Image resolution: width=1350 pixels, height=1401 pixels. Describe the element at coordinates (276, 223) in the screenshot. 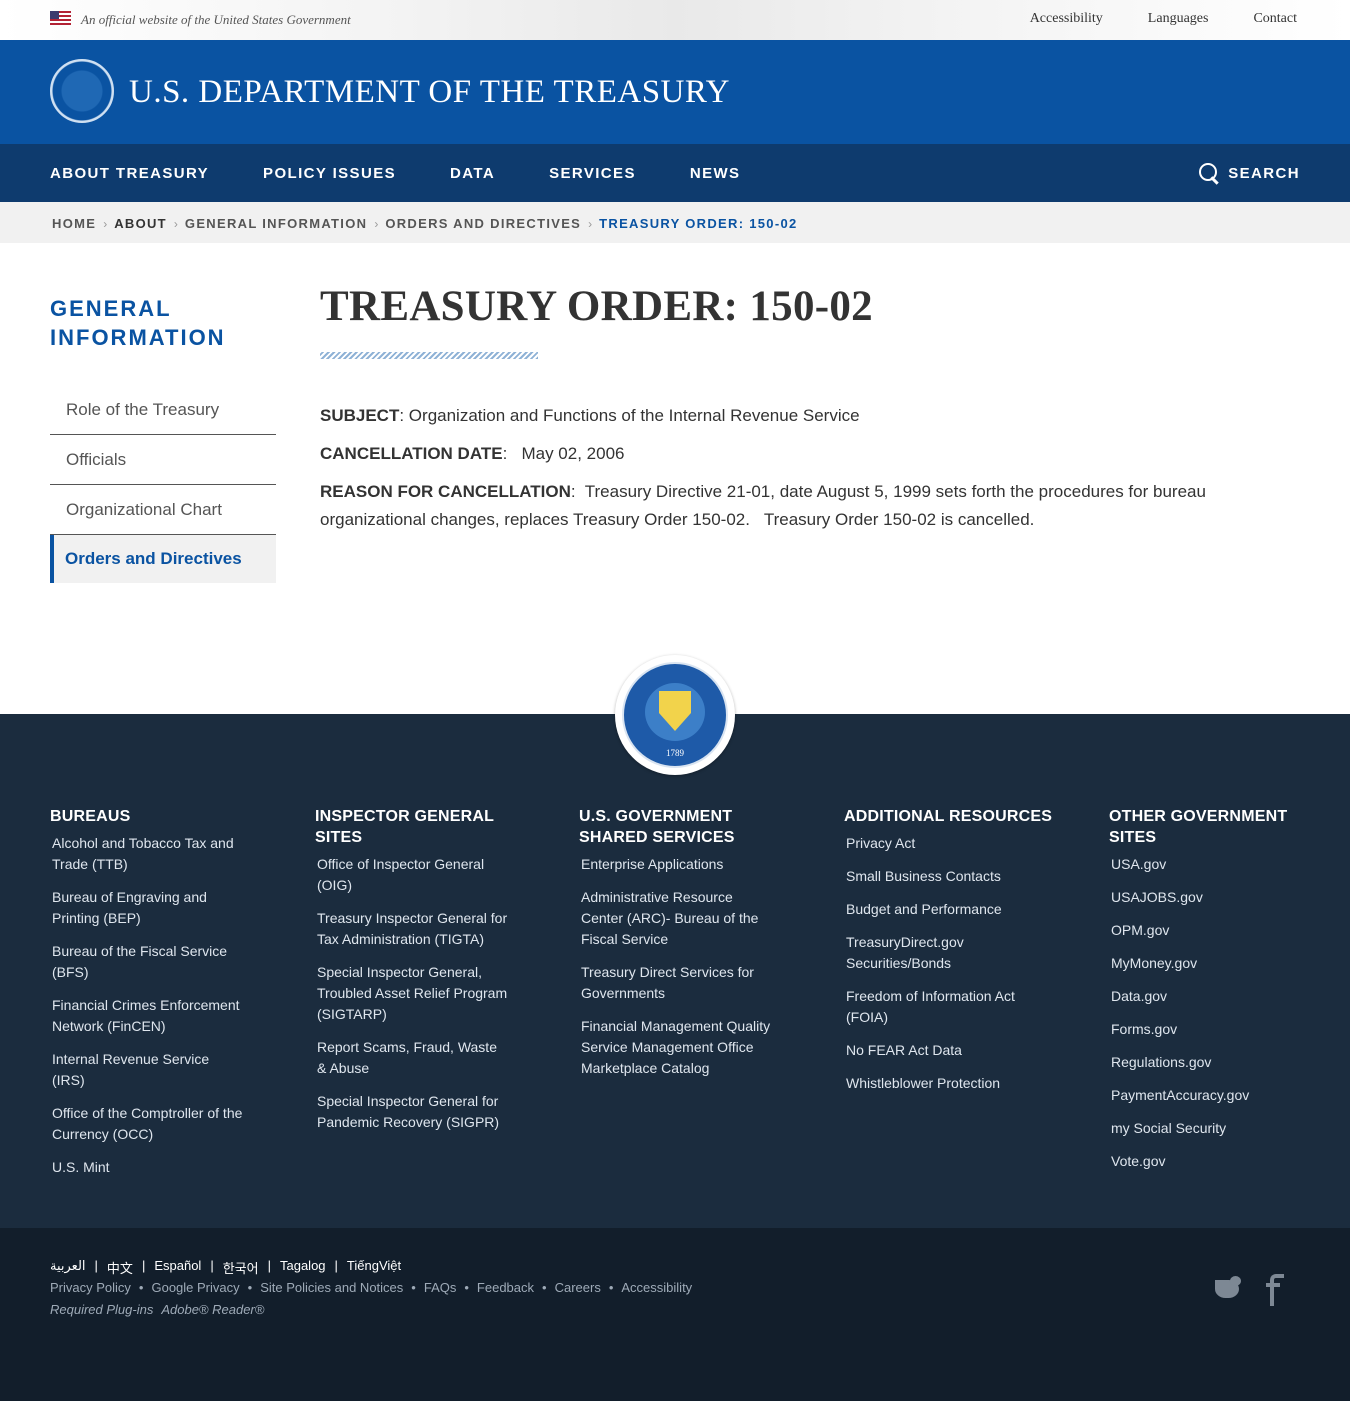

I see `breadcrumb-general-information: GENERAL INFORMATION` at that location.